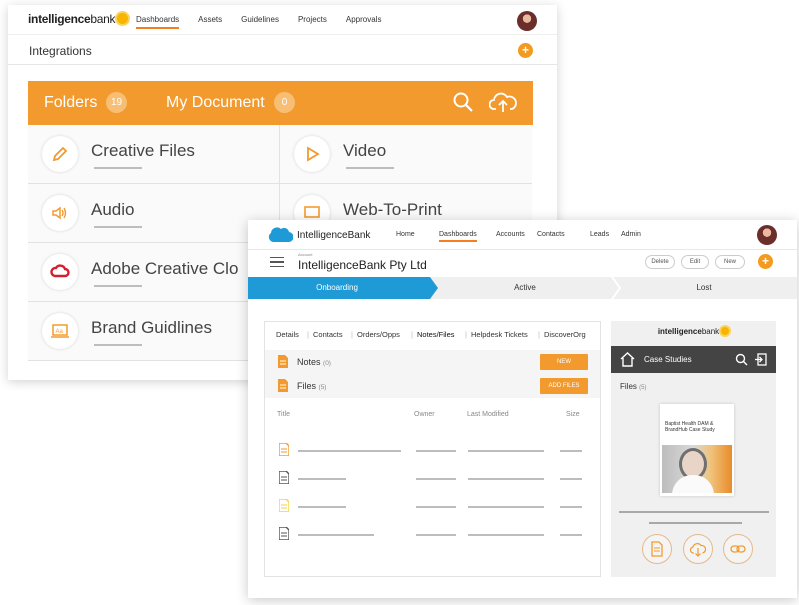  I want to click on folder-label: Audio, so click(113, 209).